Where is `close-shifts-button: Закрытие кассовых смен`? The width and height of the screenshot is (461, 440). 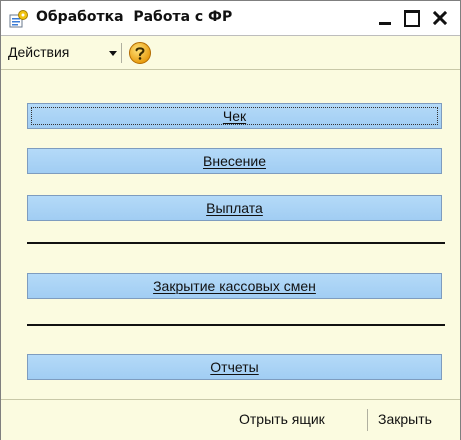
close-shifts-button: Закрытие кассовых смен is located at coordinates (234, 286).